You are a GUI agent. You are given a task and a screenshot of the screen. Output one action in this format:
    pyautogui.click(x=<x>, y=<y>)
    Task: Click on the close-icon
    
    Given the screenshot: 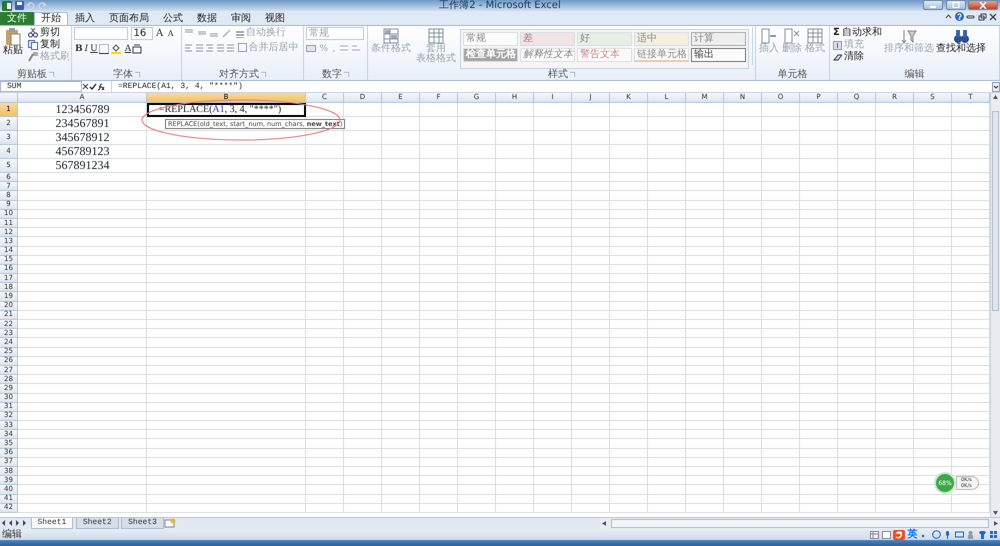 What is the action you would take?
    pyautogui.click(x=993, y=16)
    